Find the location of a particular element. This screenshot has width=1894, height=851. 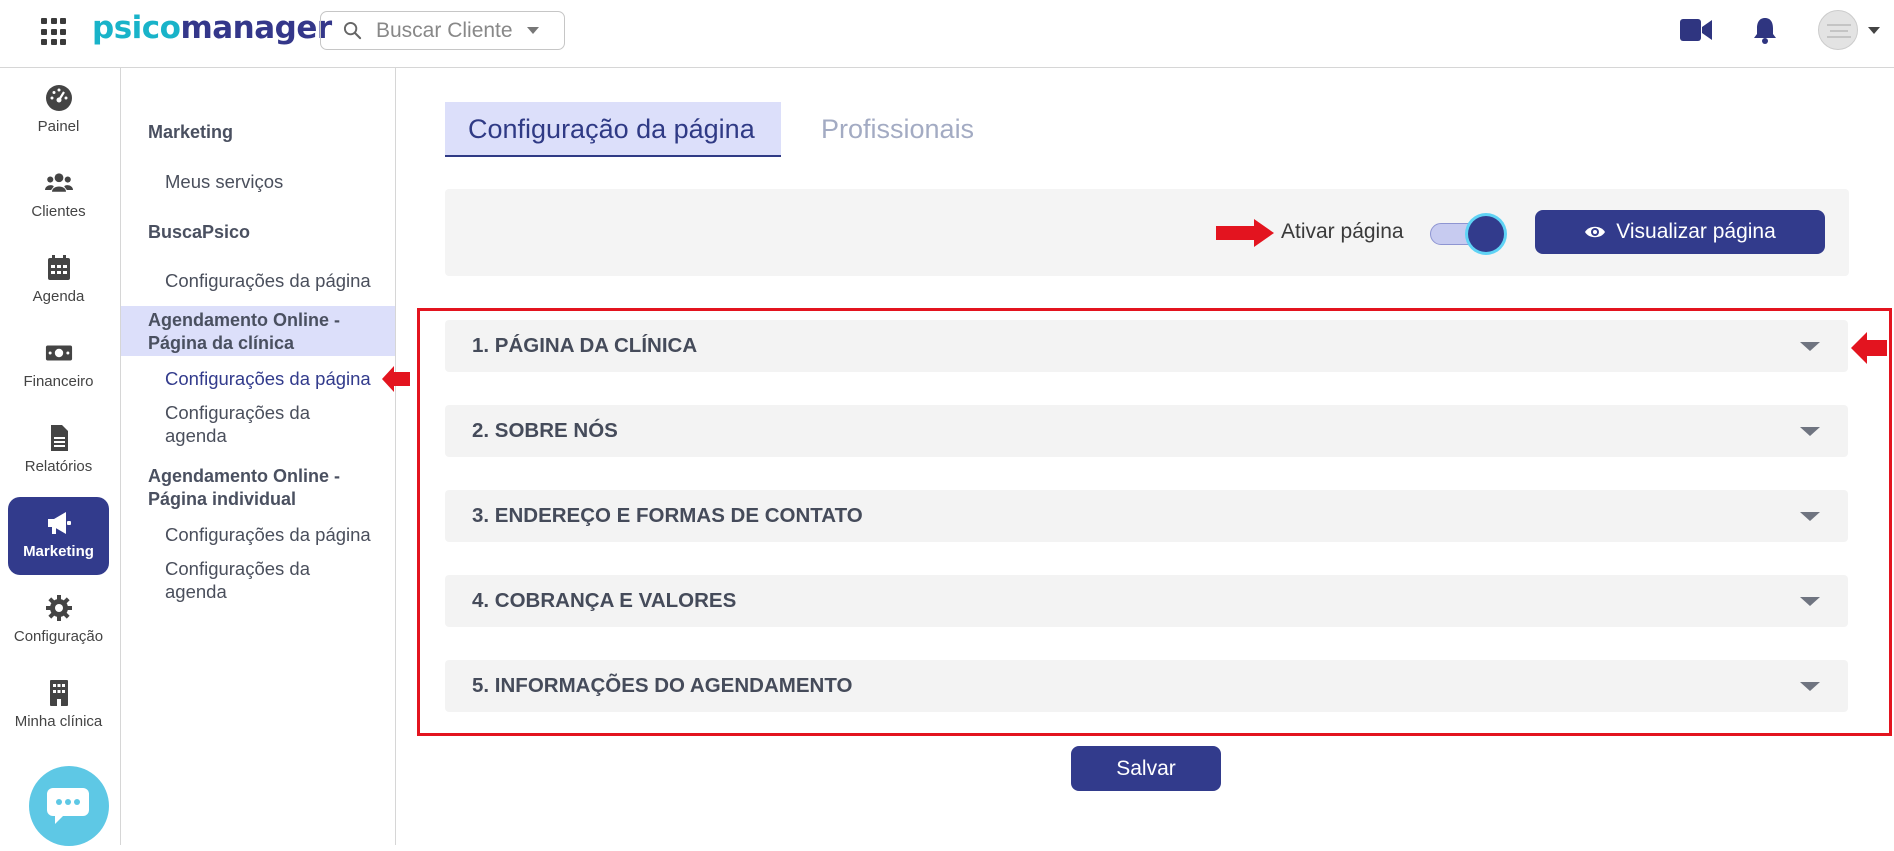

submenu-group-buscapsico: BuscaPsico is located at coordinates (199, 232).